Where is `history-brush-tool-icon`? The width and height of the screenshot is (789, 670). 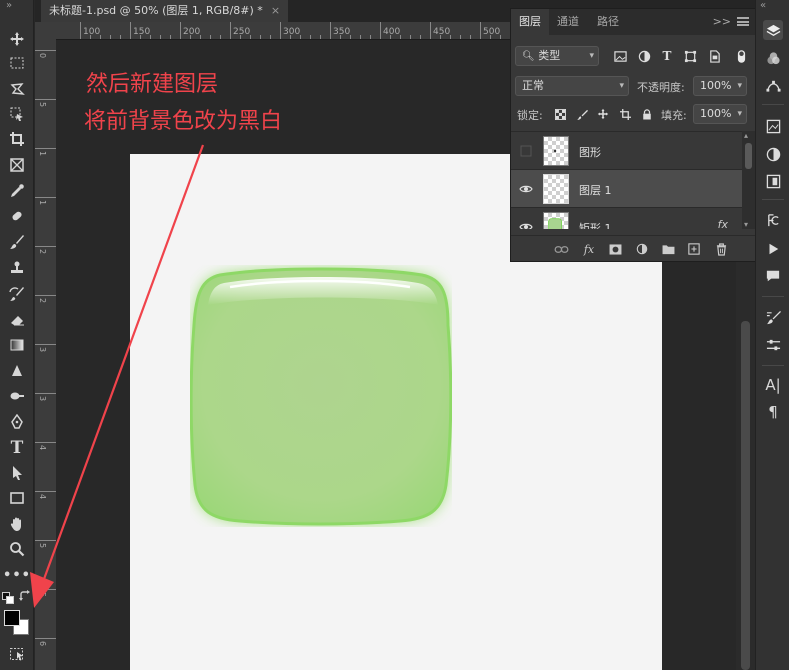
history-brush-tool-icon is located at coordinates (17, 294).